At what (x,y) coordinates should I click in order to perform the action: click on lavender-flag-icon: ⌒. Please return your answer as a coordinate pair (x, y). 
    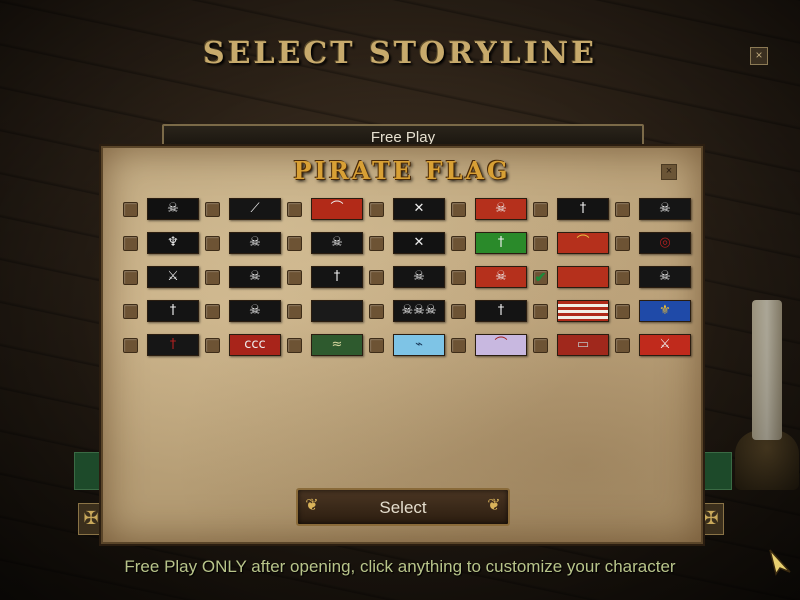
    Looking at the image, I should click on (501, 345).